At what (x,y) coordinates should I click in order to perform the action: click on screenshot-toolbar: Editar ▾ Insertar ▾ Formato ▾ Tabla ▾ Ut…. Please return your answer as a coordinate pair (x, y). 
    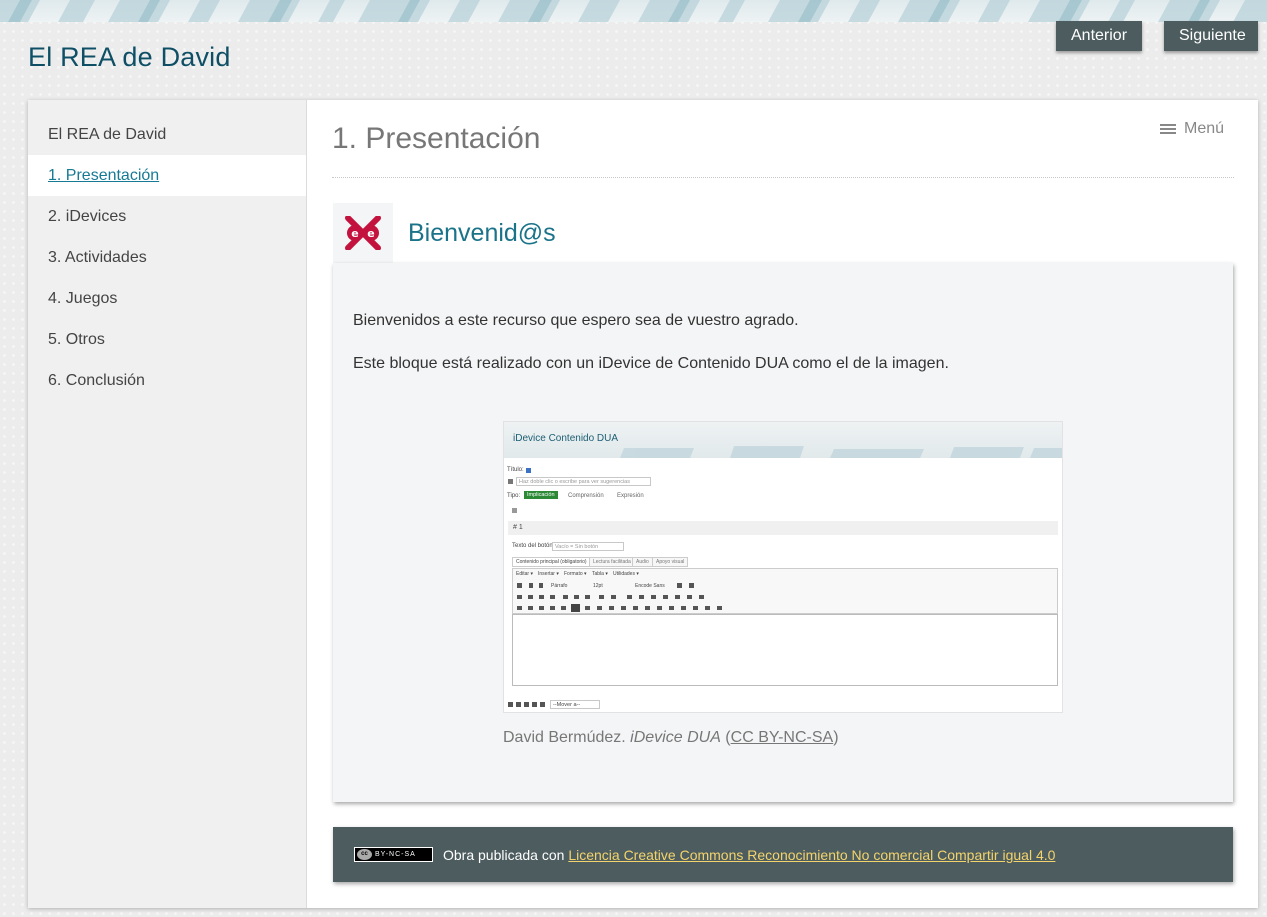
    Looking at the image, I should click on (785, 591).